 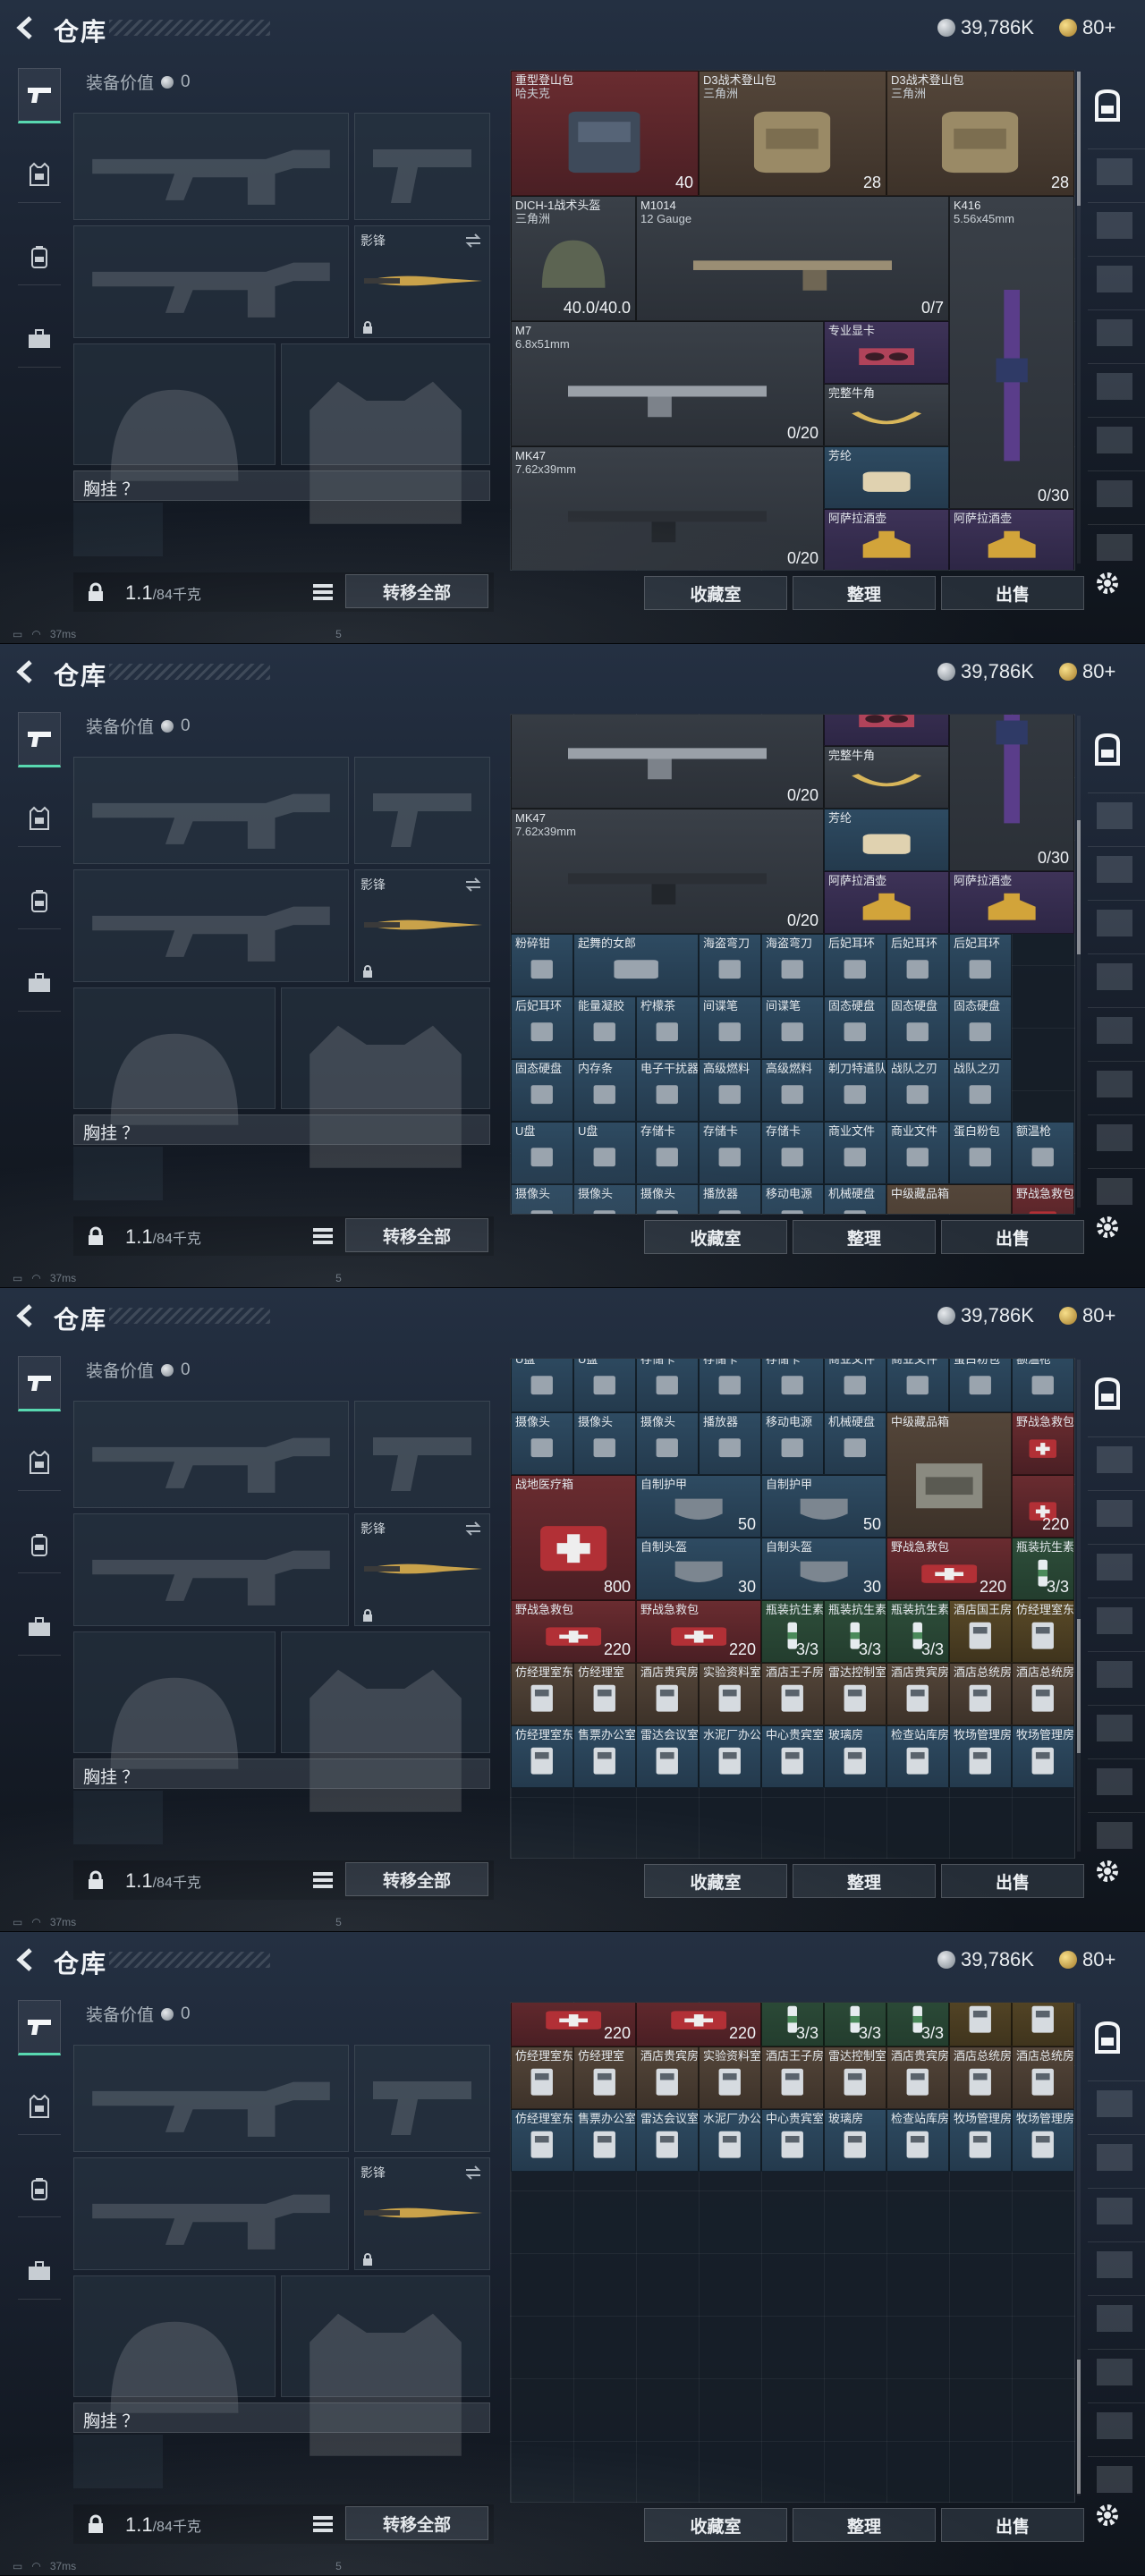 What do you see at coordinates (792, 1090) in the screenshot?
I see `storage-item: 高级燃料` at bounding box center [792, 1090].